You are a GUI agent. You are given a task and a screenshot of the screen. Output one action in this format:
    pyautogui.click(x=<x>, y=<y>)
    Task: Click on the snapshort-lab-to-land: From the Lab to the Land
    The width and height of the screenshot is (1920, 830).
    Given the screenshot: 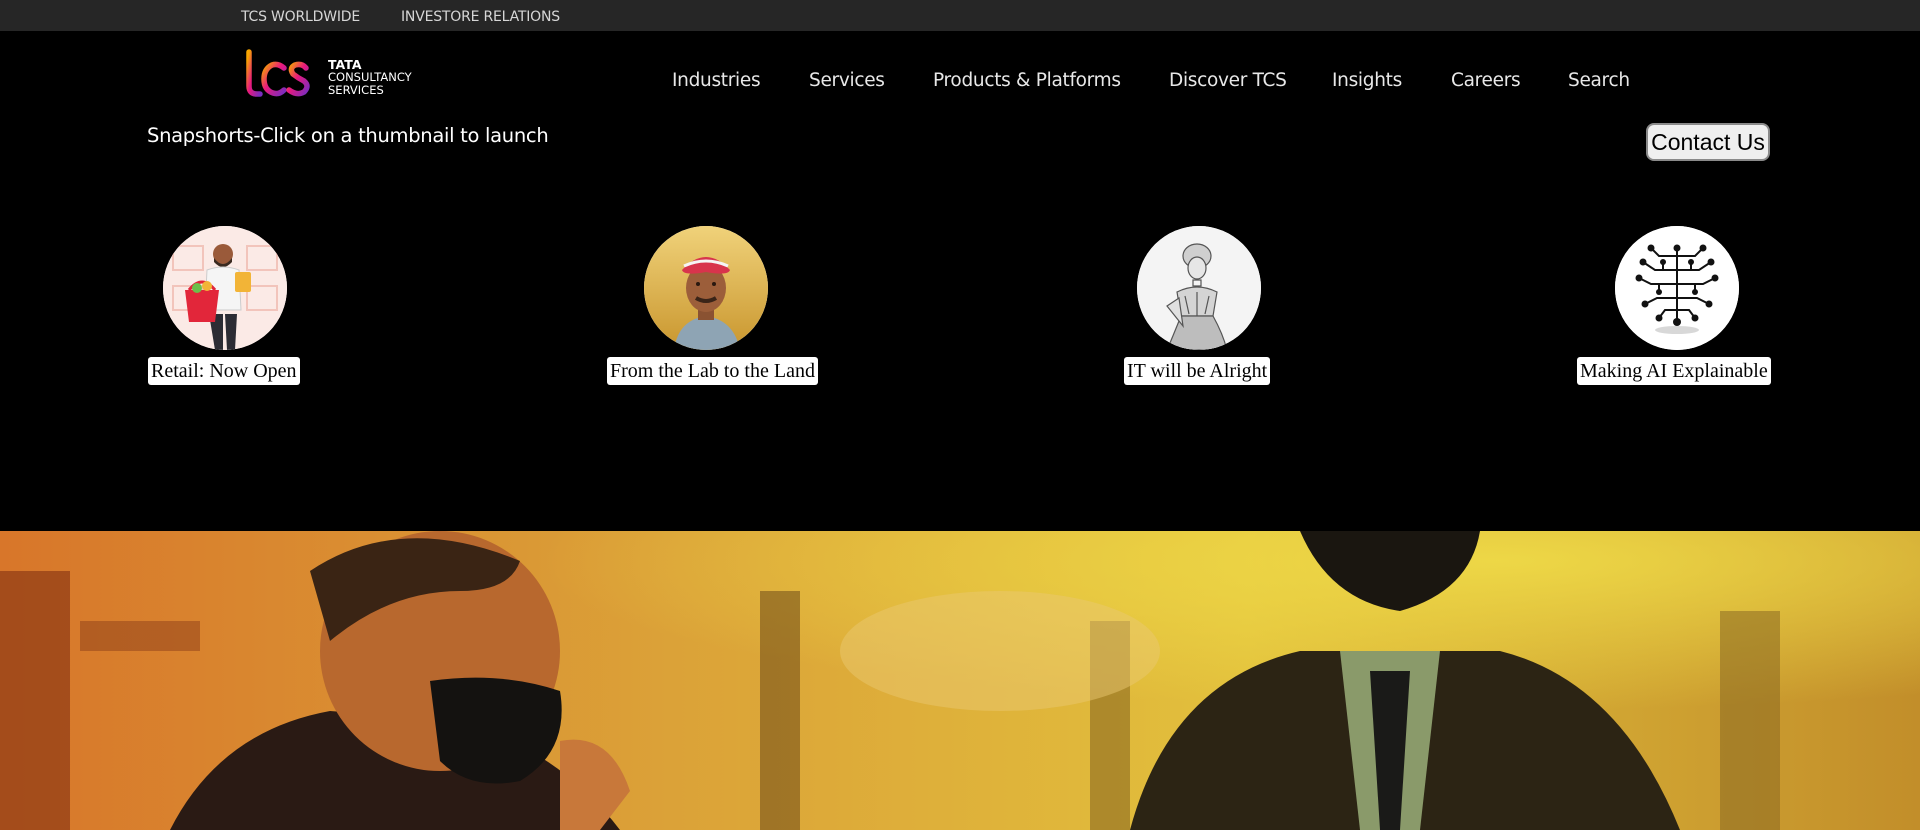 What is the action you would take?
    pyautogui.click(x=714, y=306)
    